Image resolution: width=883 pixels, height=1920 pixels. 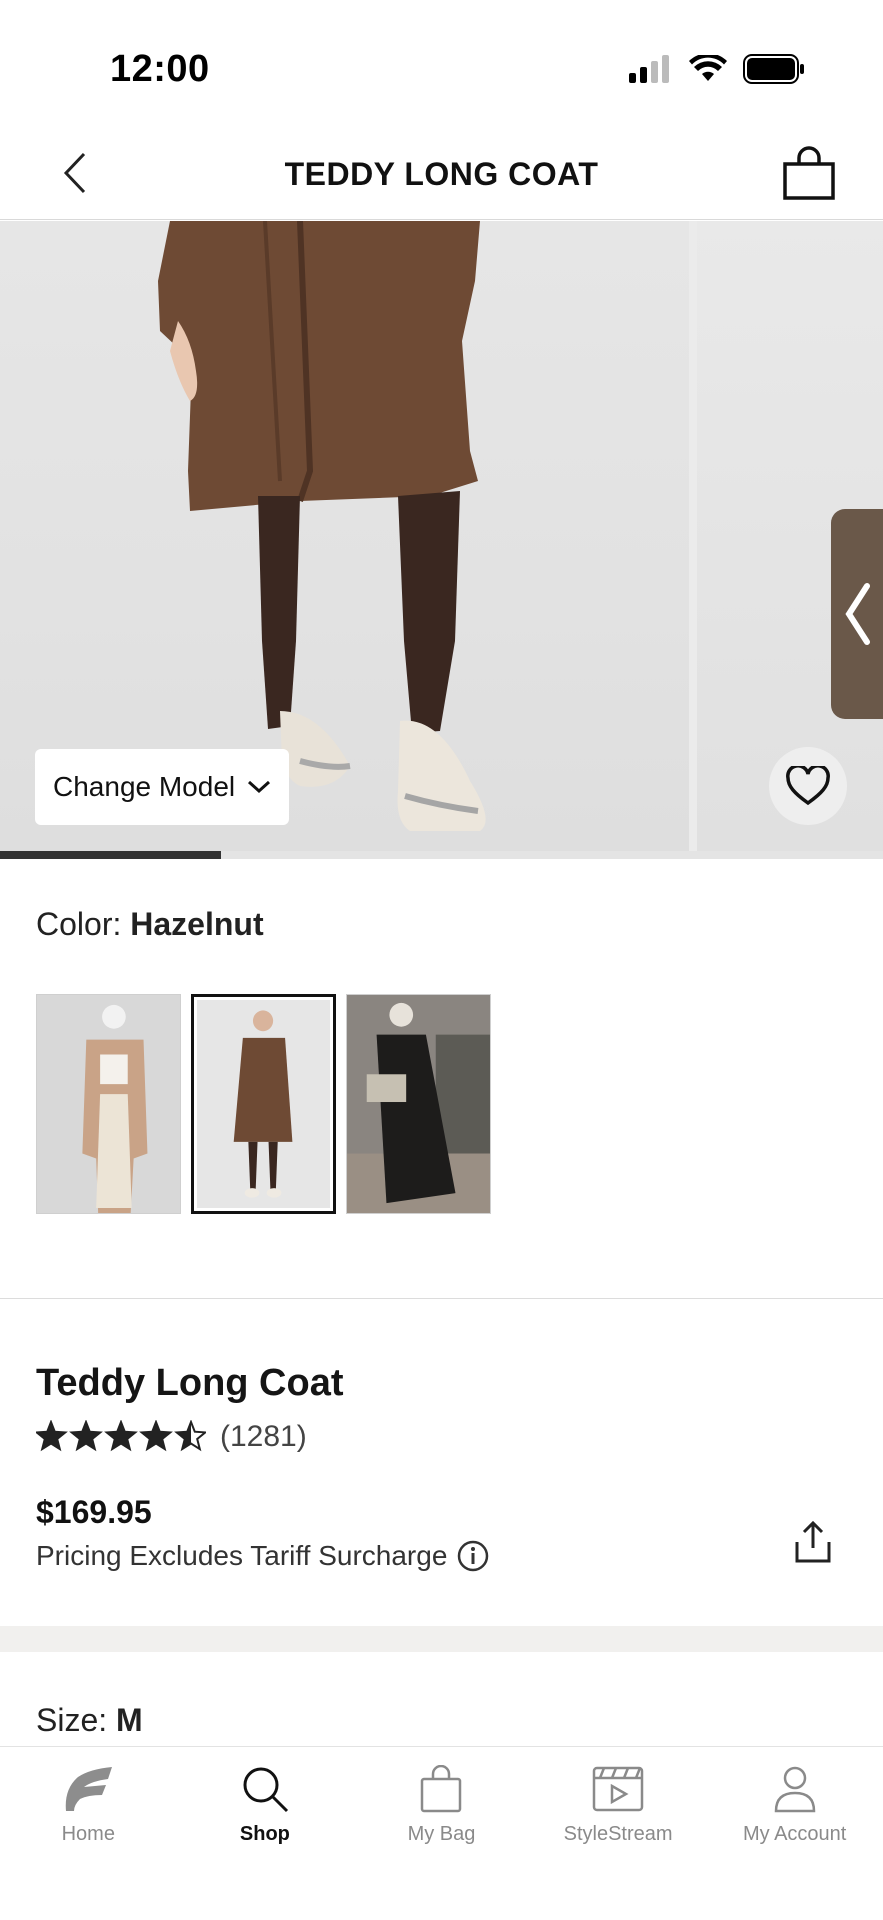 I want to click on tab-shop-label: Shop, so click(x=264, y=1834).